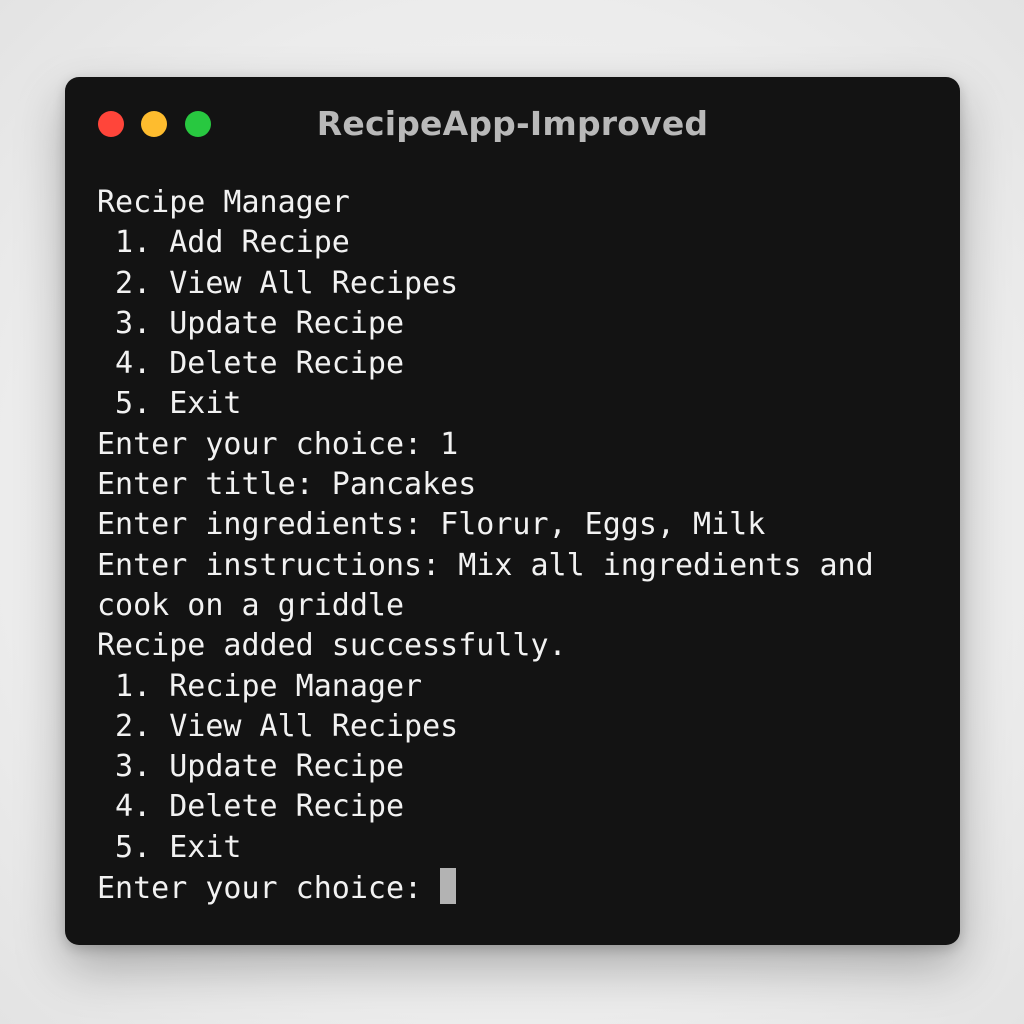 The image size is (1024, 1024). I want to click on title-bar: RecipeApp-Improved, so click(512, 123).